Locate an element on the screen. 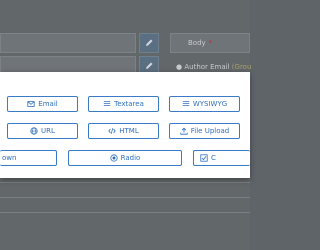  radio-button: Radio is located at coordinates (125, 158).